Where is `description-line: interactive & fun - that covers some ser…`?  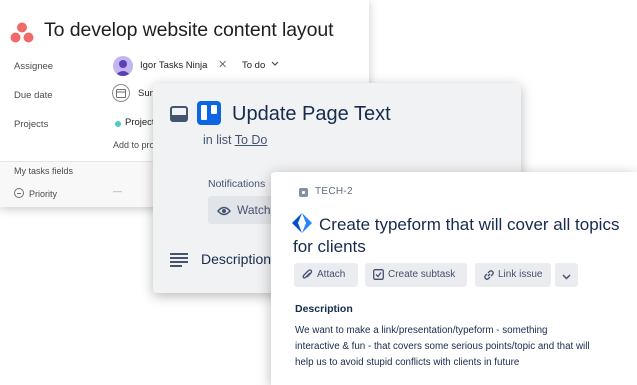 description-line: interactive & fun - that covers some ser… is located at coordinates (442, 346).